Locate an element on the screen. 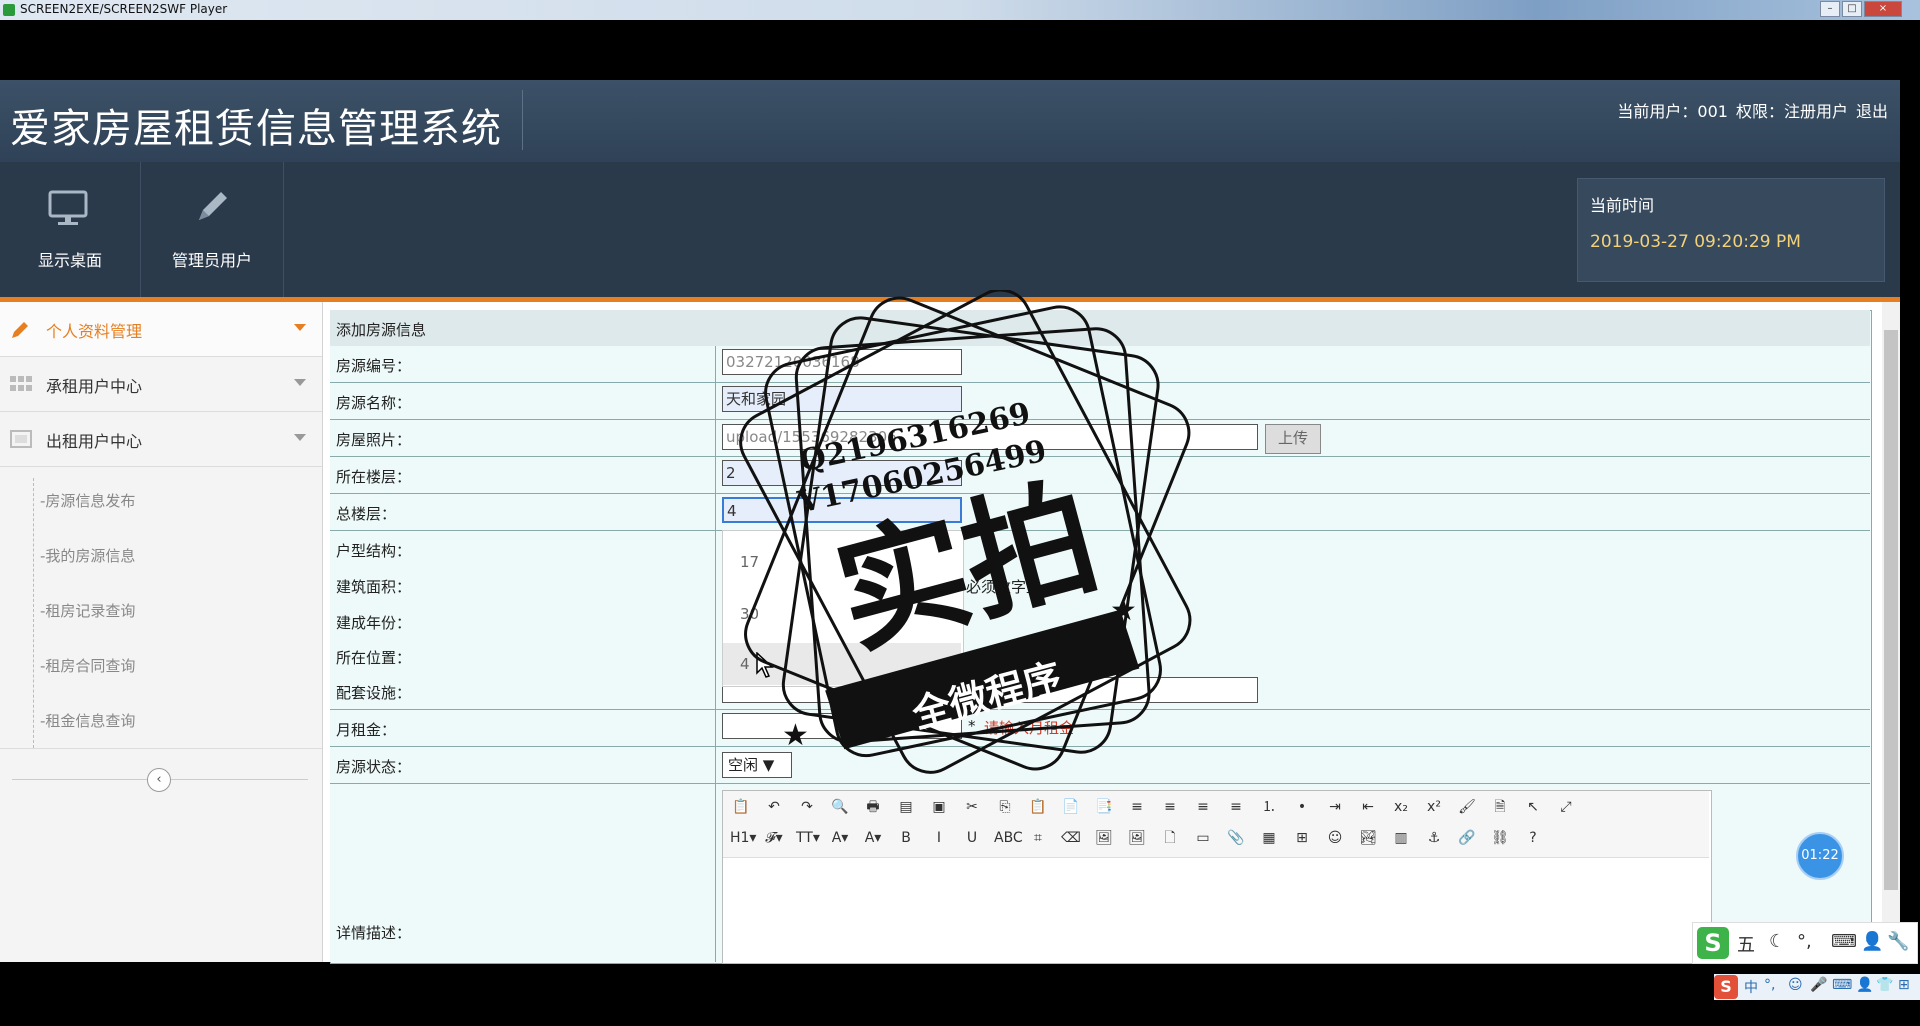  row2-tool-3-icon: A▾ is located at coordinates (840, 838).